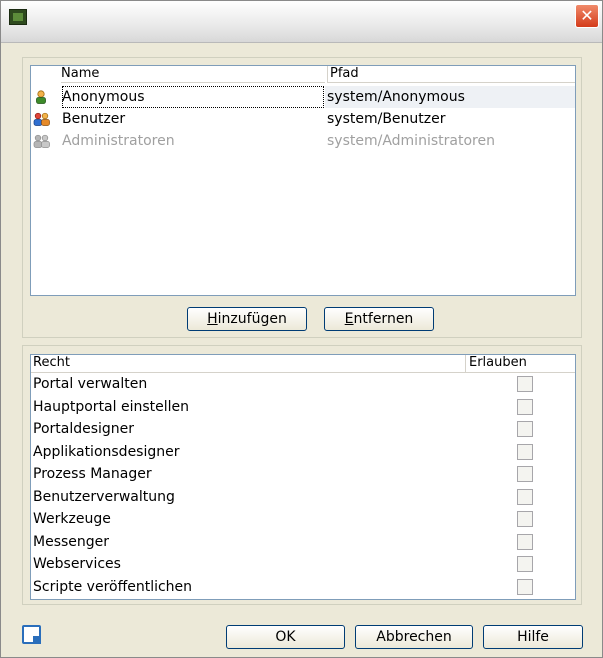 This screenshot has width=603, height=658. I want to click on right-row: Benutzerverwaltung, so click(303, 497).